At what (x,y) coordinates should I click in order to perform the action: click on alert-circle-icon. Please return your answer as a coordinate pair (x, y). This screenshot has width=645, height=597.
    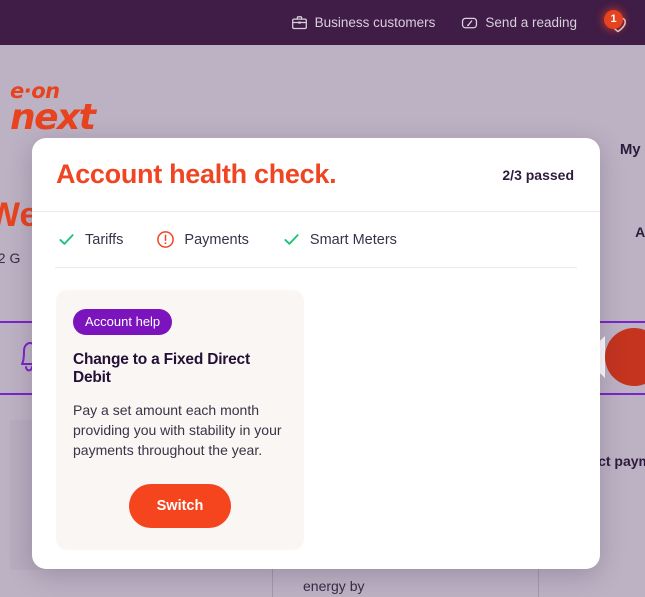
    Looking at the image, I should click on (165, 239).